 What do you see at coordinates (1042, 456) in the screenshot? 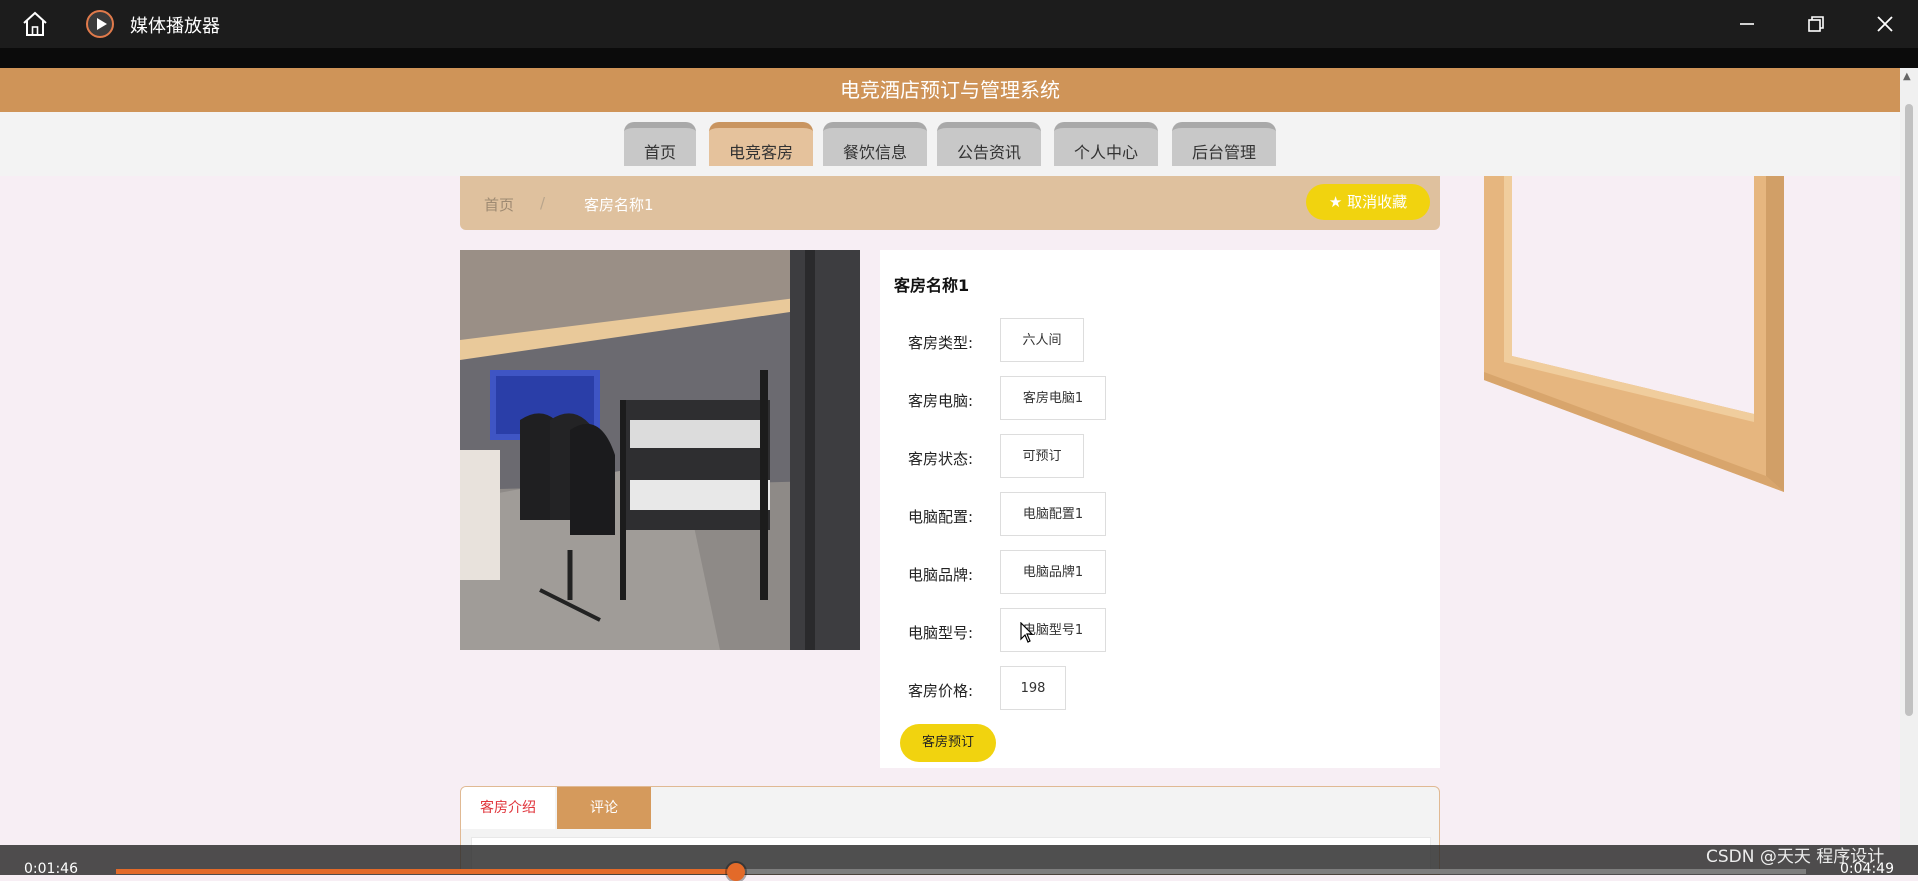
I see `field-value-room-status: 可预订` at bounding box center [1042, 456].